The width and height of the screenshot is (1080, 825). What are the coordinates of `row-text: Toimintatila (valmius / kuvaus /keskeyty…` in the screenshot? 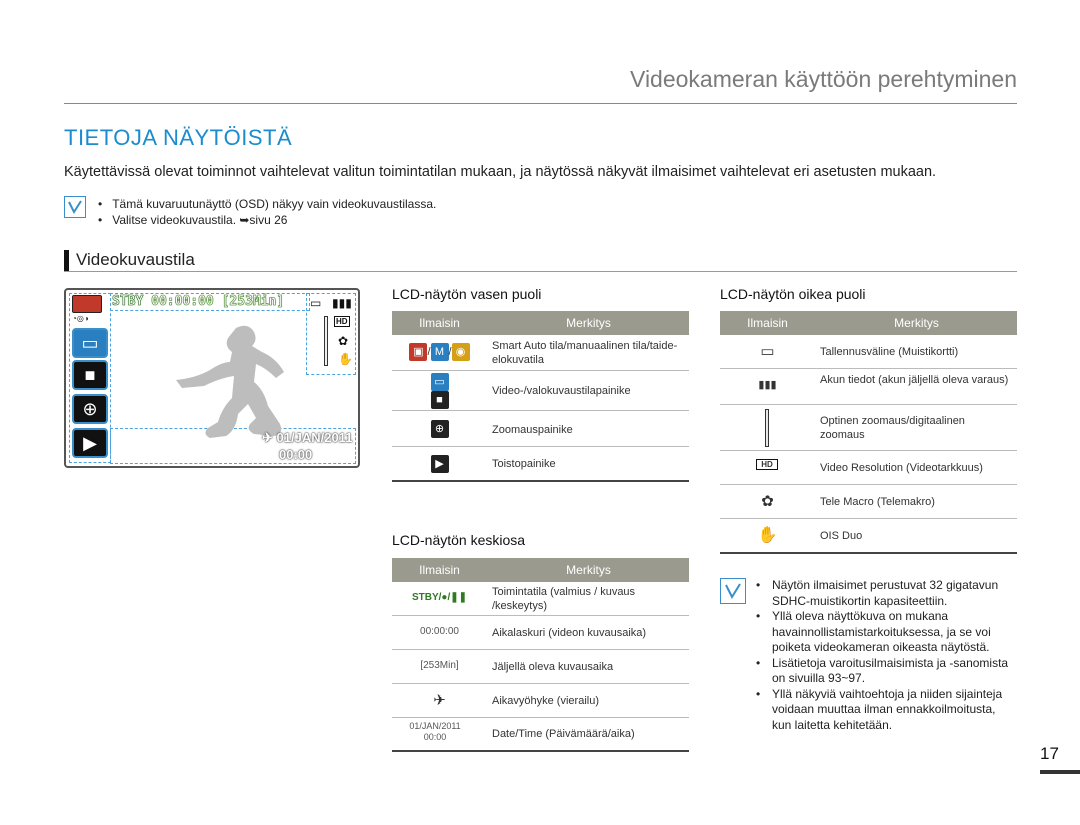 It's located at (564, 599).